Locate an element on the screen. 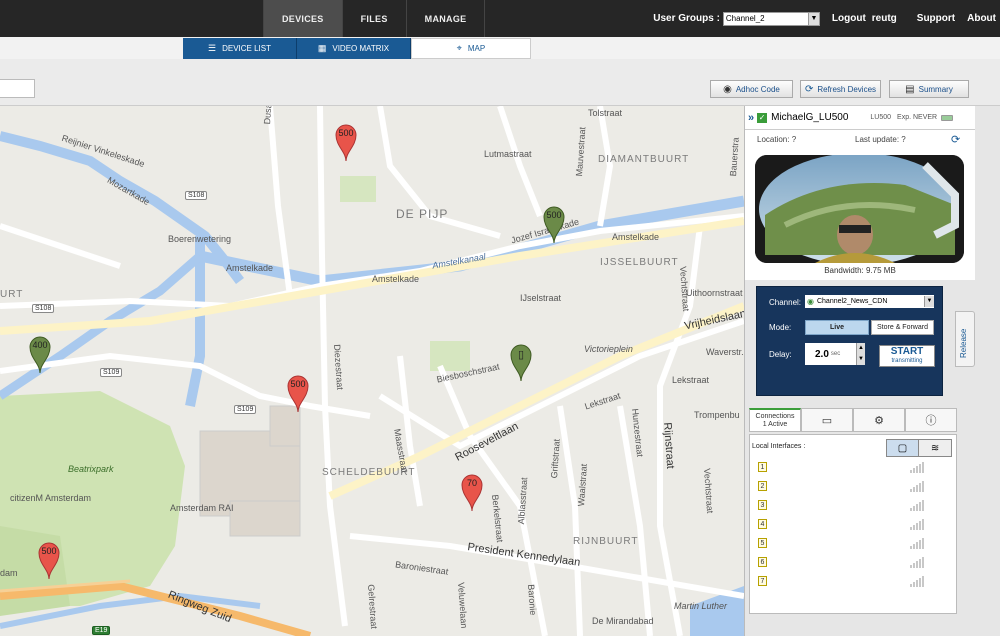 The height and width of the screenshot is (636, 1000). interface-type-toggle: ▢ ≋ is located at coordinates (919, 448).